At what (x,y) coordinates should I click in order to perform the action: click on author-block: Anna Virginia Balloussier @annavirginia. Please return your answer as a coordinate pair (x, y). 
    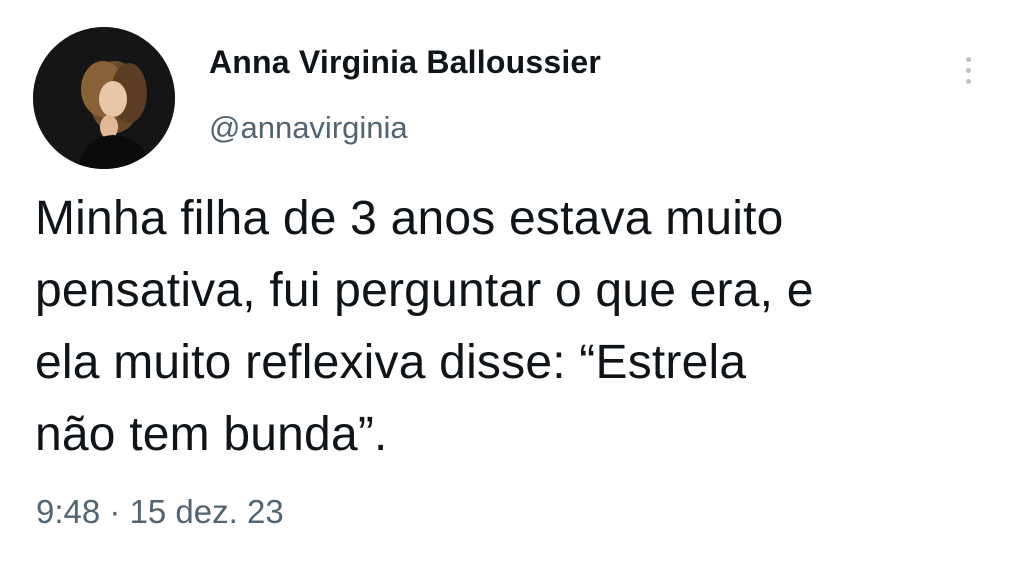
    Looking at the image, I should click on (405, 94).